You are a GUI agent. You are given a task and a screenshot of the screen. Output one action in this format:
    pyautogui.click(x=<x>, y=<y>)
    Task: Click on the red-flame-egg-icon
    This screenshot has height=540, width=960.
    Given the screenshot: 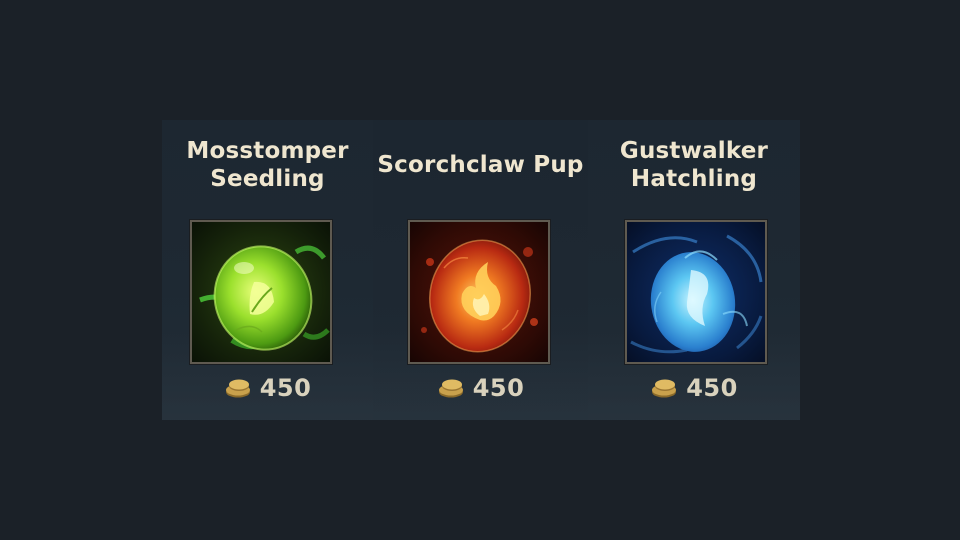 What is the action you would take?
    pyautogui.click(x=479, y=292)
    